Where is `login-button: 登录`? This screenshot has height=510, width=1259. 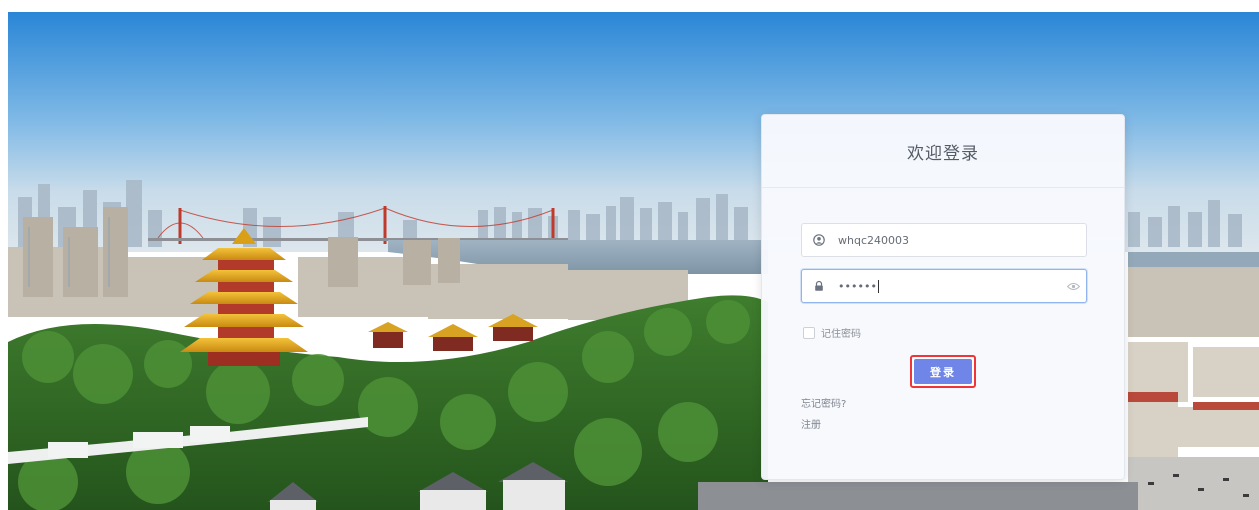 login-button: 登录 is located at coordinates (943, 371).